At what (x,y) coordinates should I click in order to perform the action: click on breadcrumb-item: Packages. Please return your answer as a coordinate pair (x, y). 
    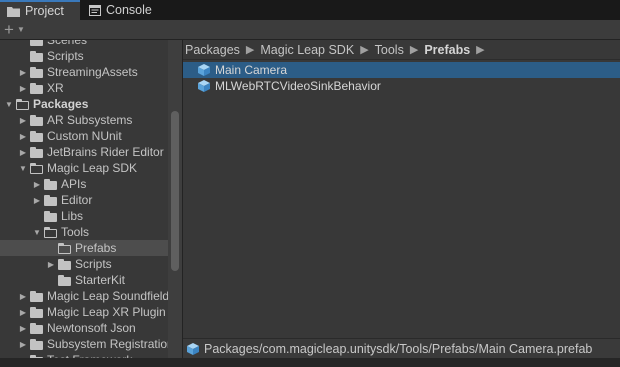
    Looking at the image, I should click on (212, 50).